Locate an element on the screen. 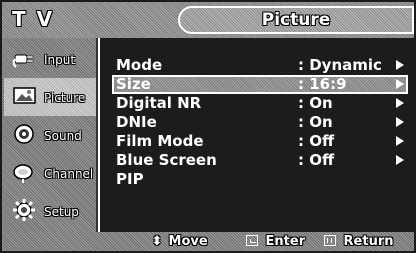 This screenshot has width=416, height=253. menu-row-label: Digital NR is located at coordinates (159, 103).